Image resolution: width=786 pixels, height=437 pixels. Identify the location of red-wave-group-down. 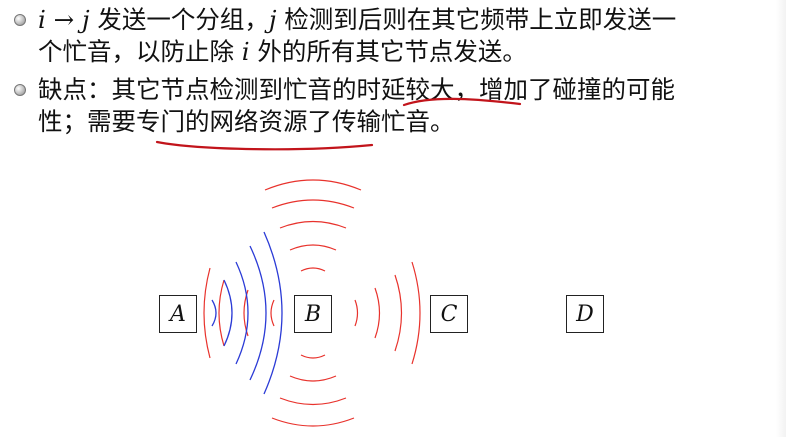
(313, 390).